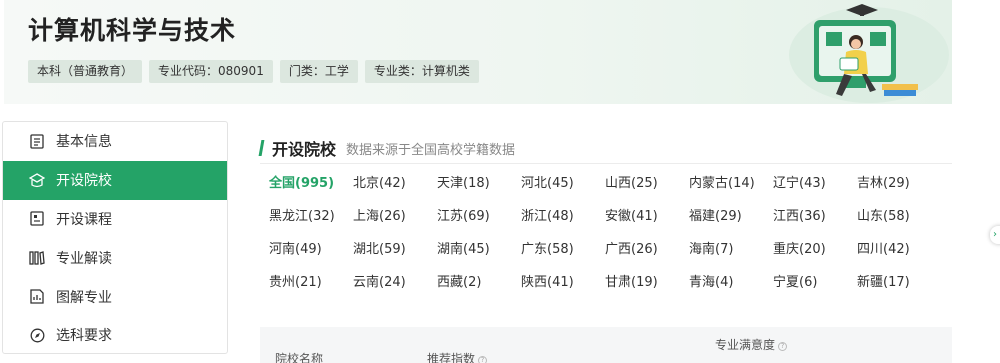  I want to click on region-filter-item: 福建(29), so click(731, 217).